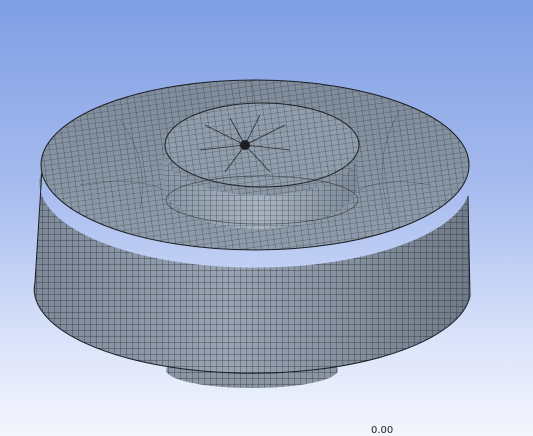 The width and height of the screenshot is (533, 436). Describe the element at coordinates (261, 166) in the screenshot. I see `center-boss` at that location.